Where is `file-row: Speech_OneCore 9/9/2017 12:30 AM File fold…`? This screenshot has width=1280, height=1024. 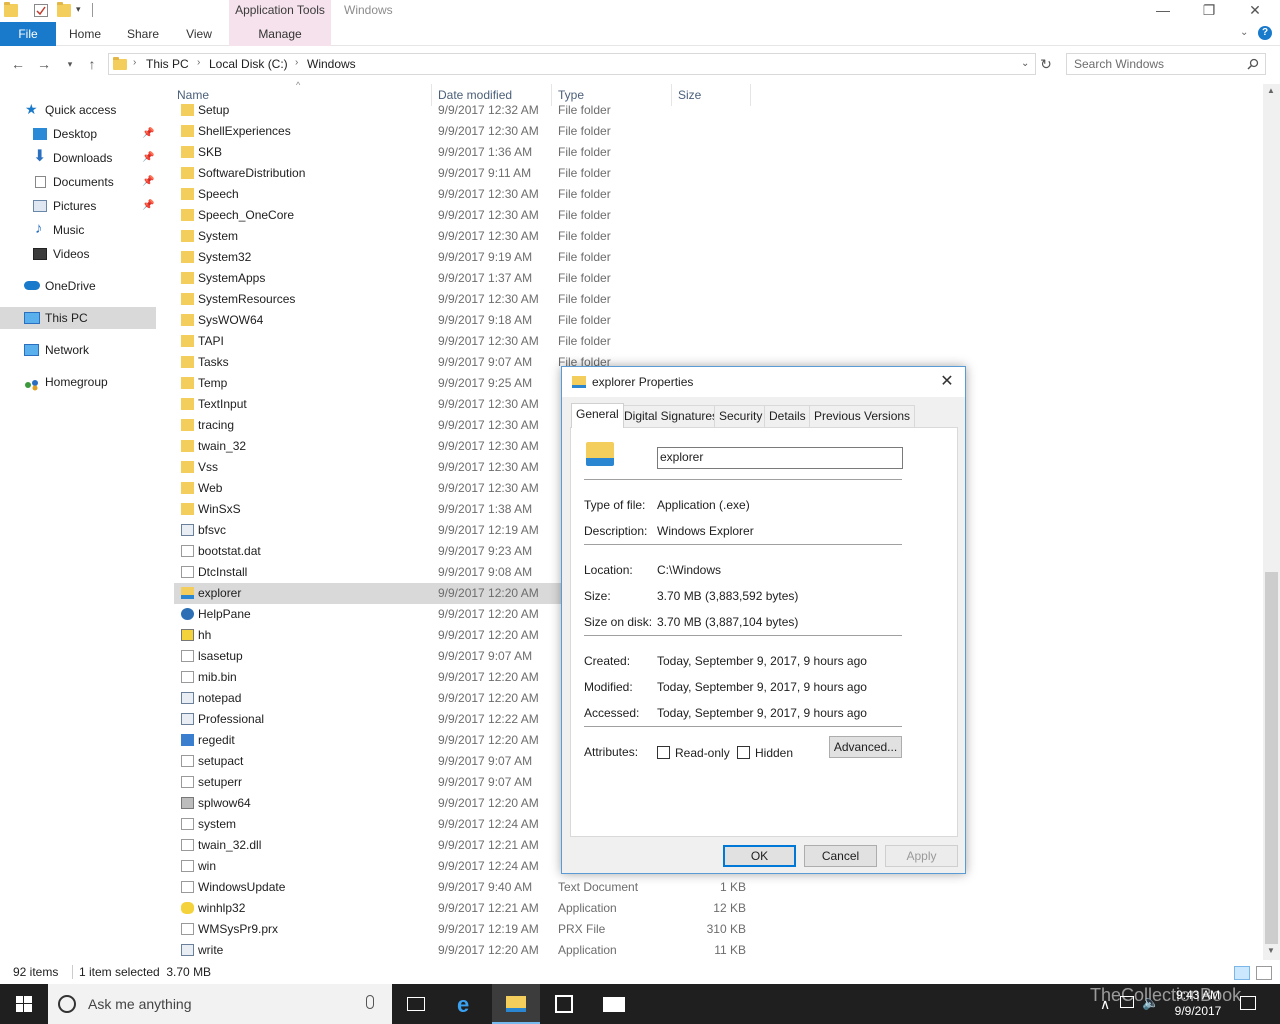 file-row: Speech_OneCore 9/9/2017 12:30 AM File fold… is located at coordinates (469, 215).